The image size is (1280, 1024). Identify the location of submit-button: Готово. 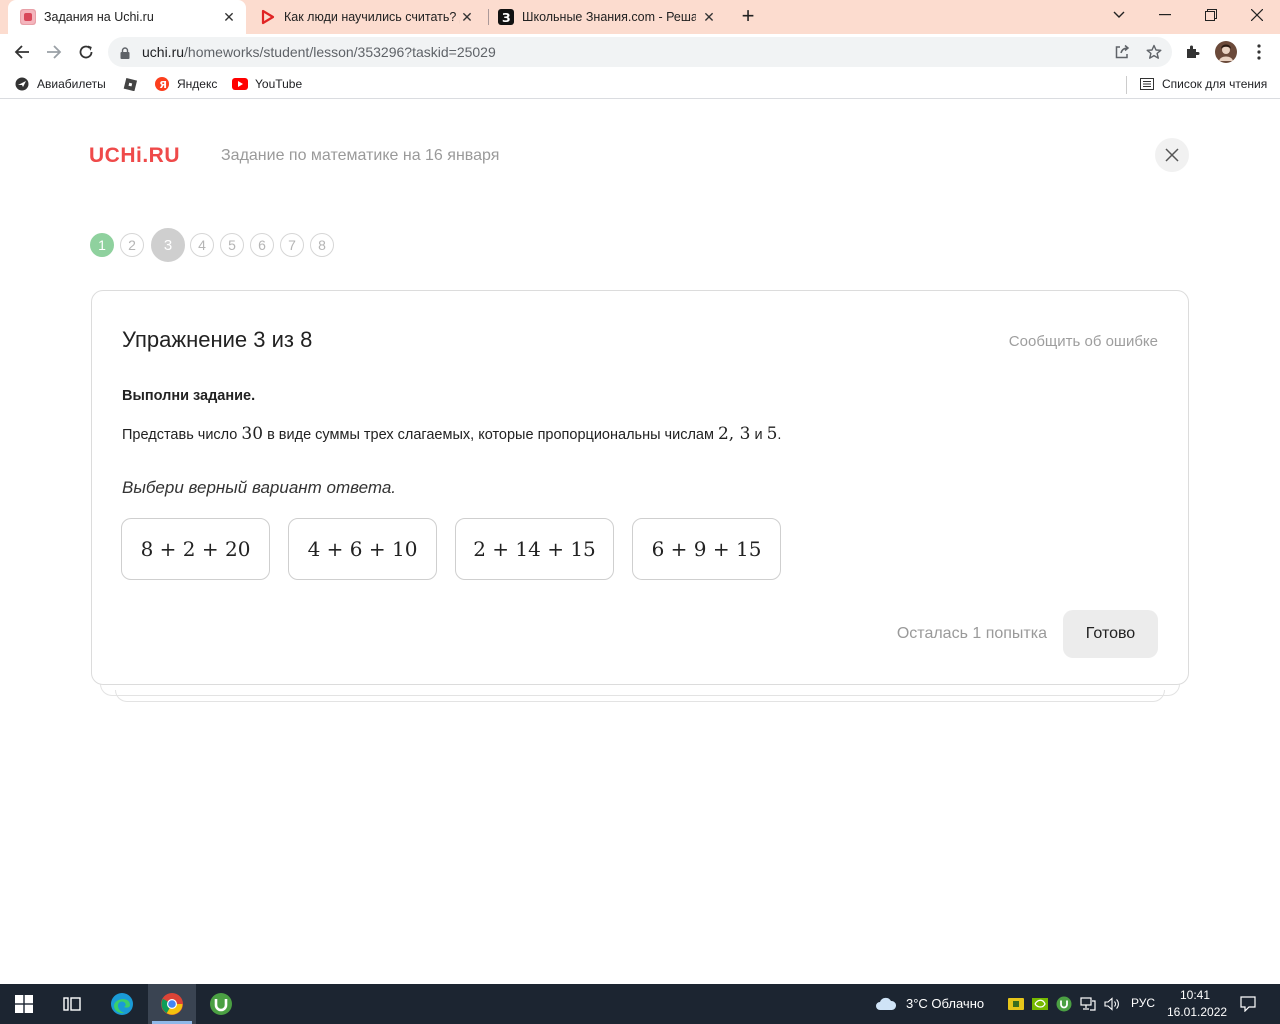
(1110, 634).